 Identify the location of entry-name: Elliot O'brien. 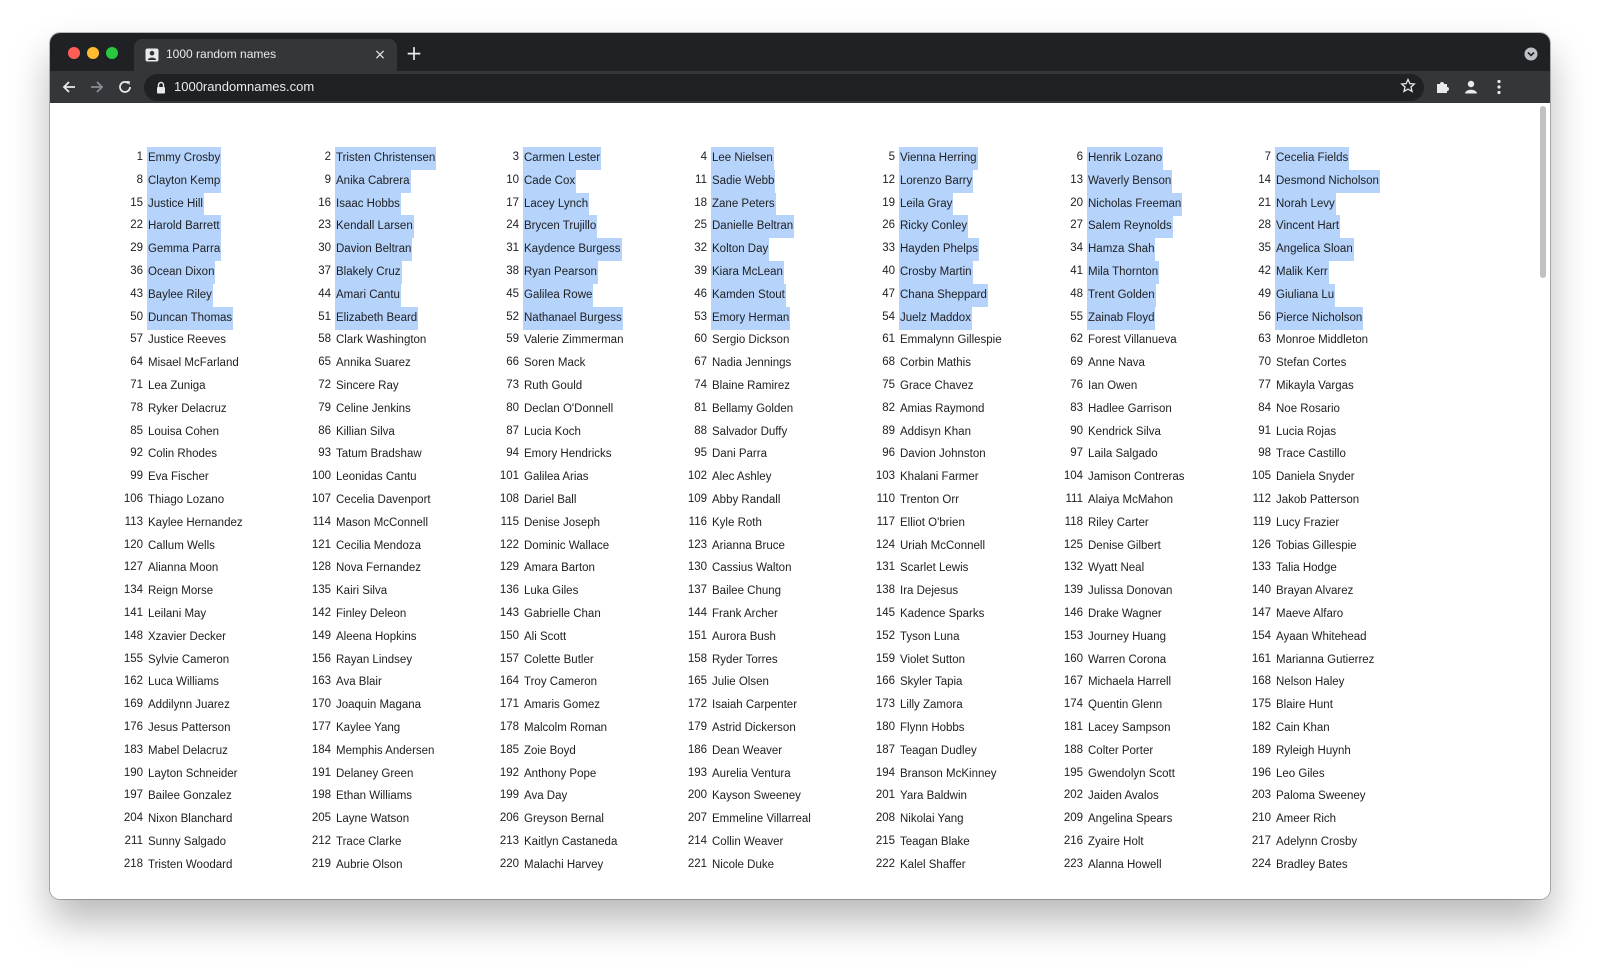
(932, 523).